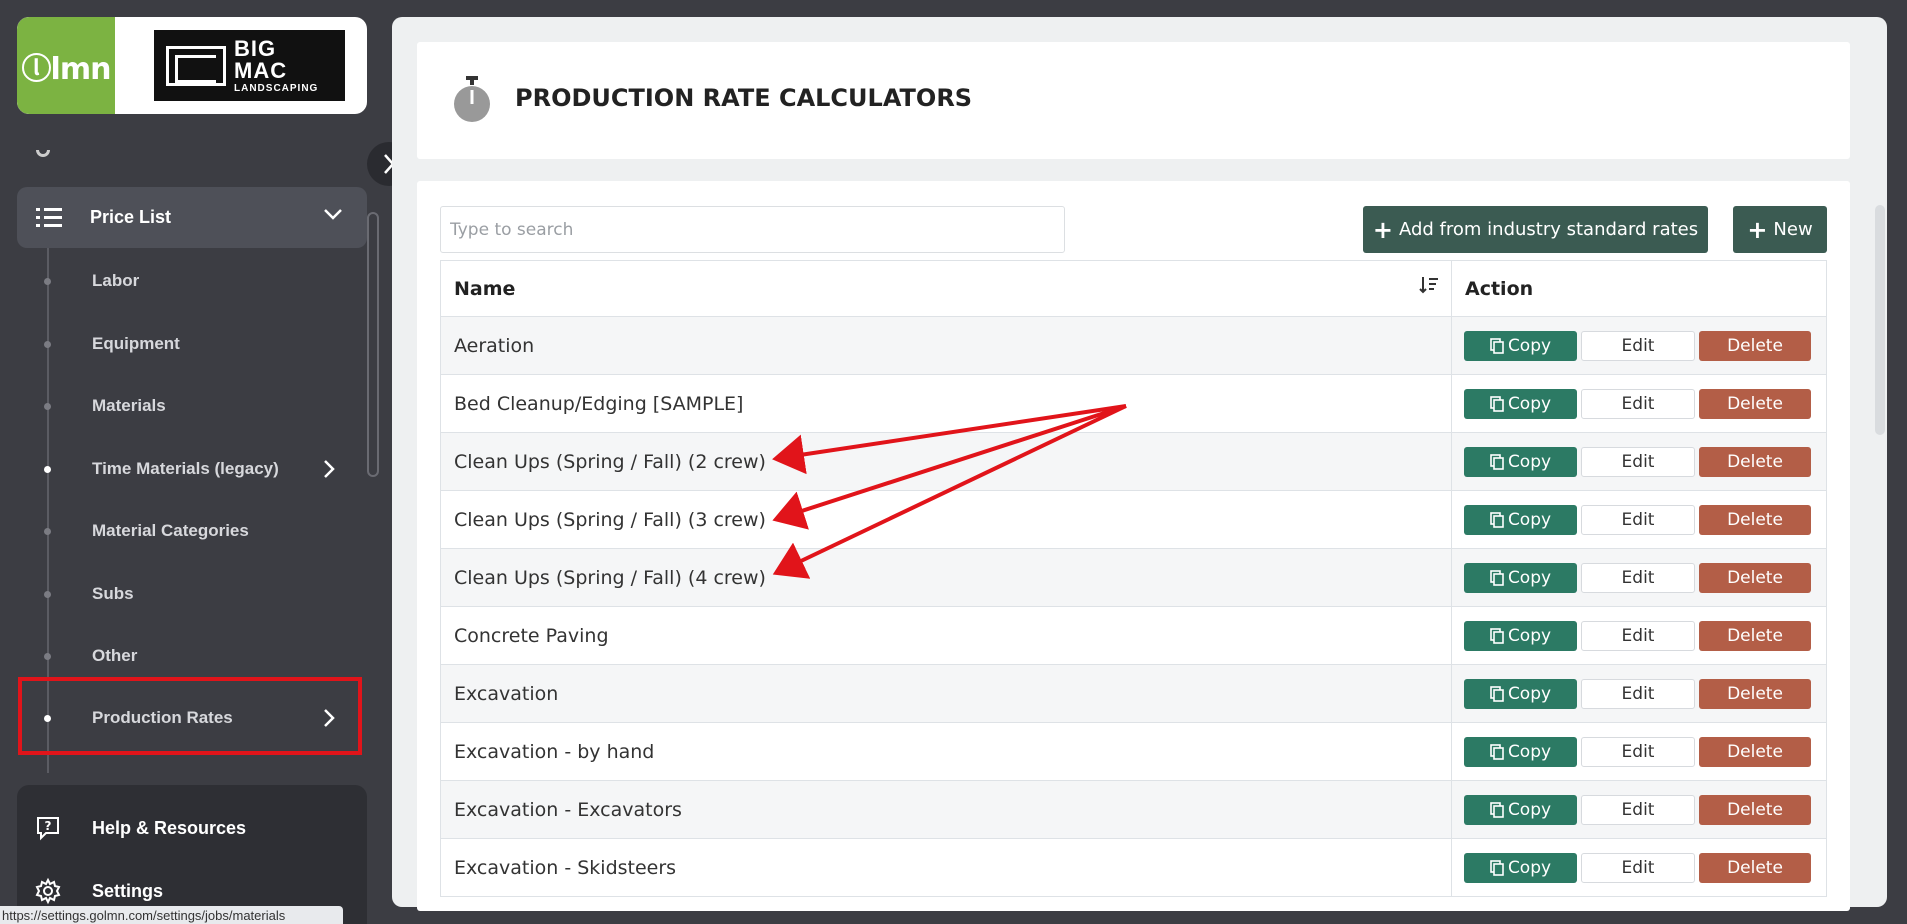  I want to click on sidebar-item-other: Other, so click(192, 656).